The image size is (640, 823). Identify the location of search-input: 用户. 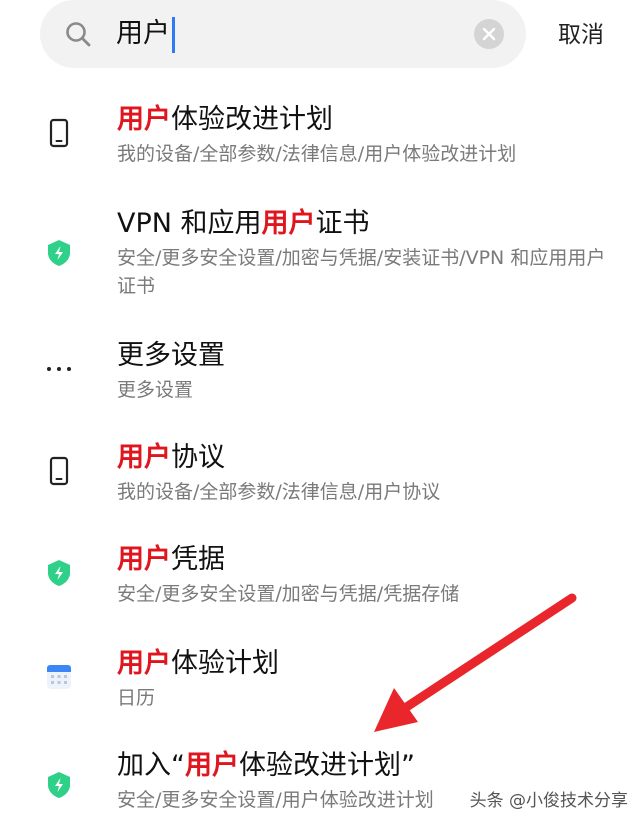
(145, 34).